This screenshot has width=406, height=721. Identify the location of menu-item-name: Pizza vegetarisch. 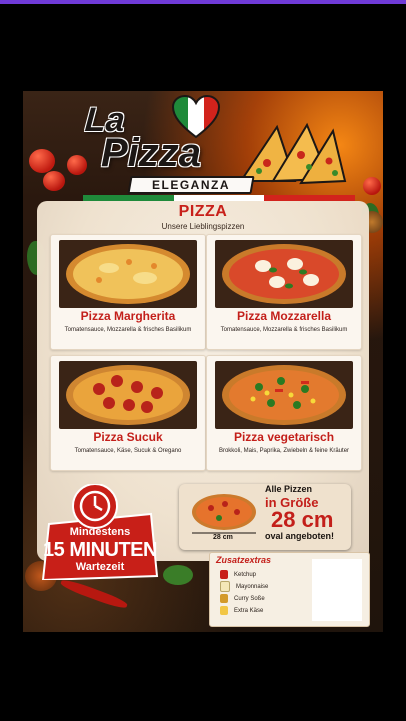
(284, 437).